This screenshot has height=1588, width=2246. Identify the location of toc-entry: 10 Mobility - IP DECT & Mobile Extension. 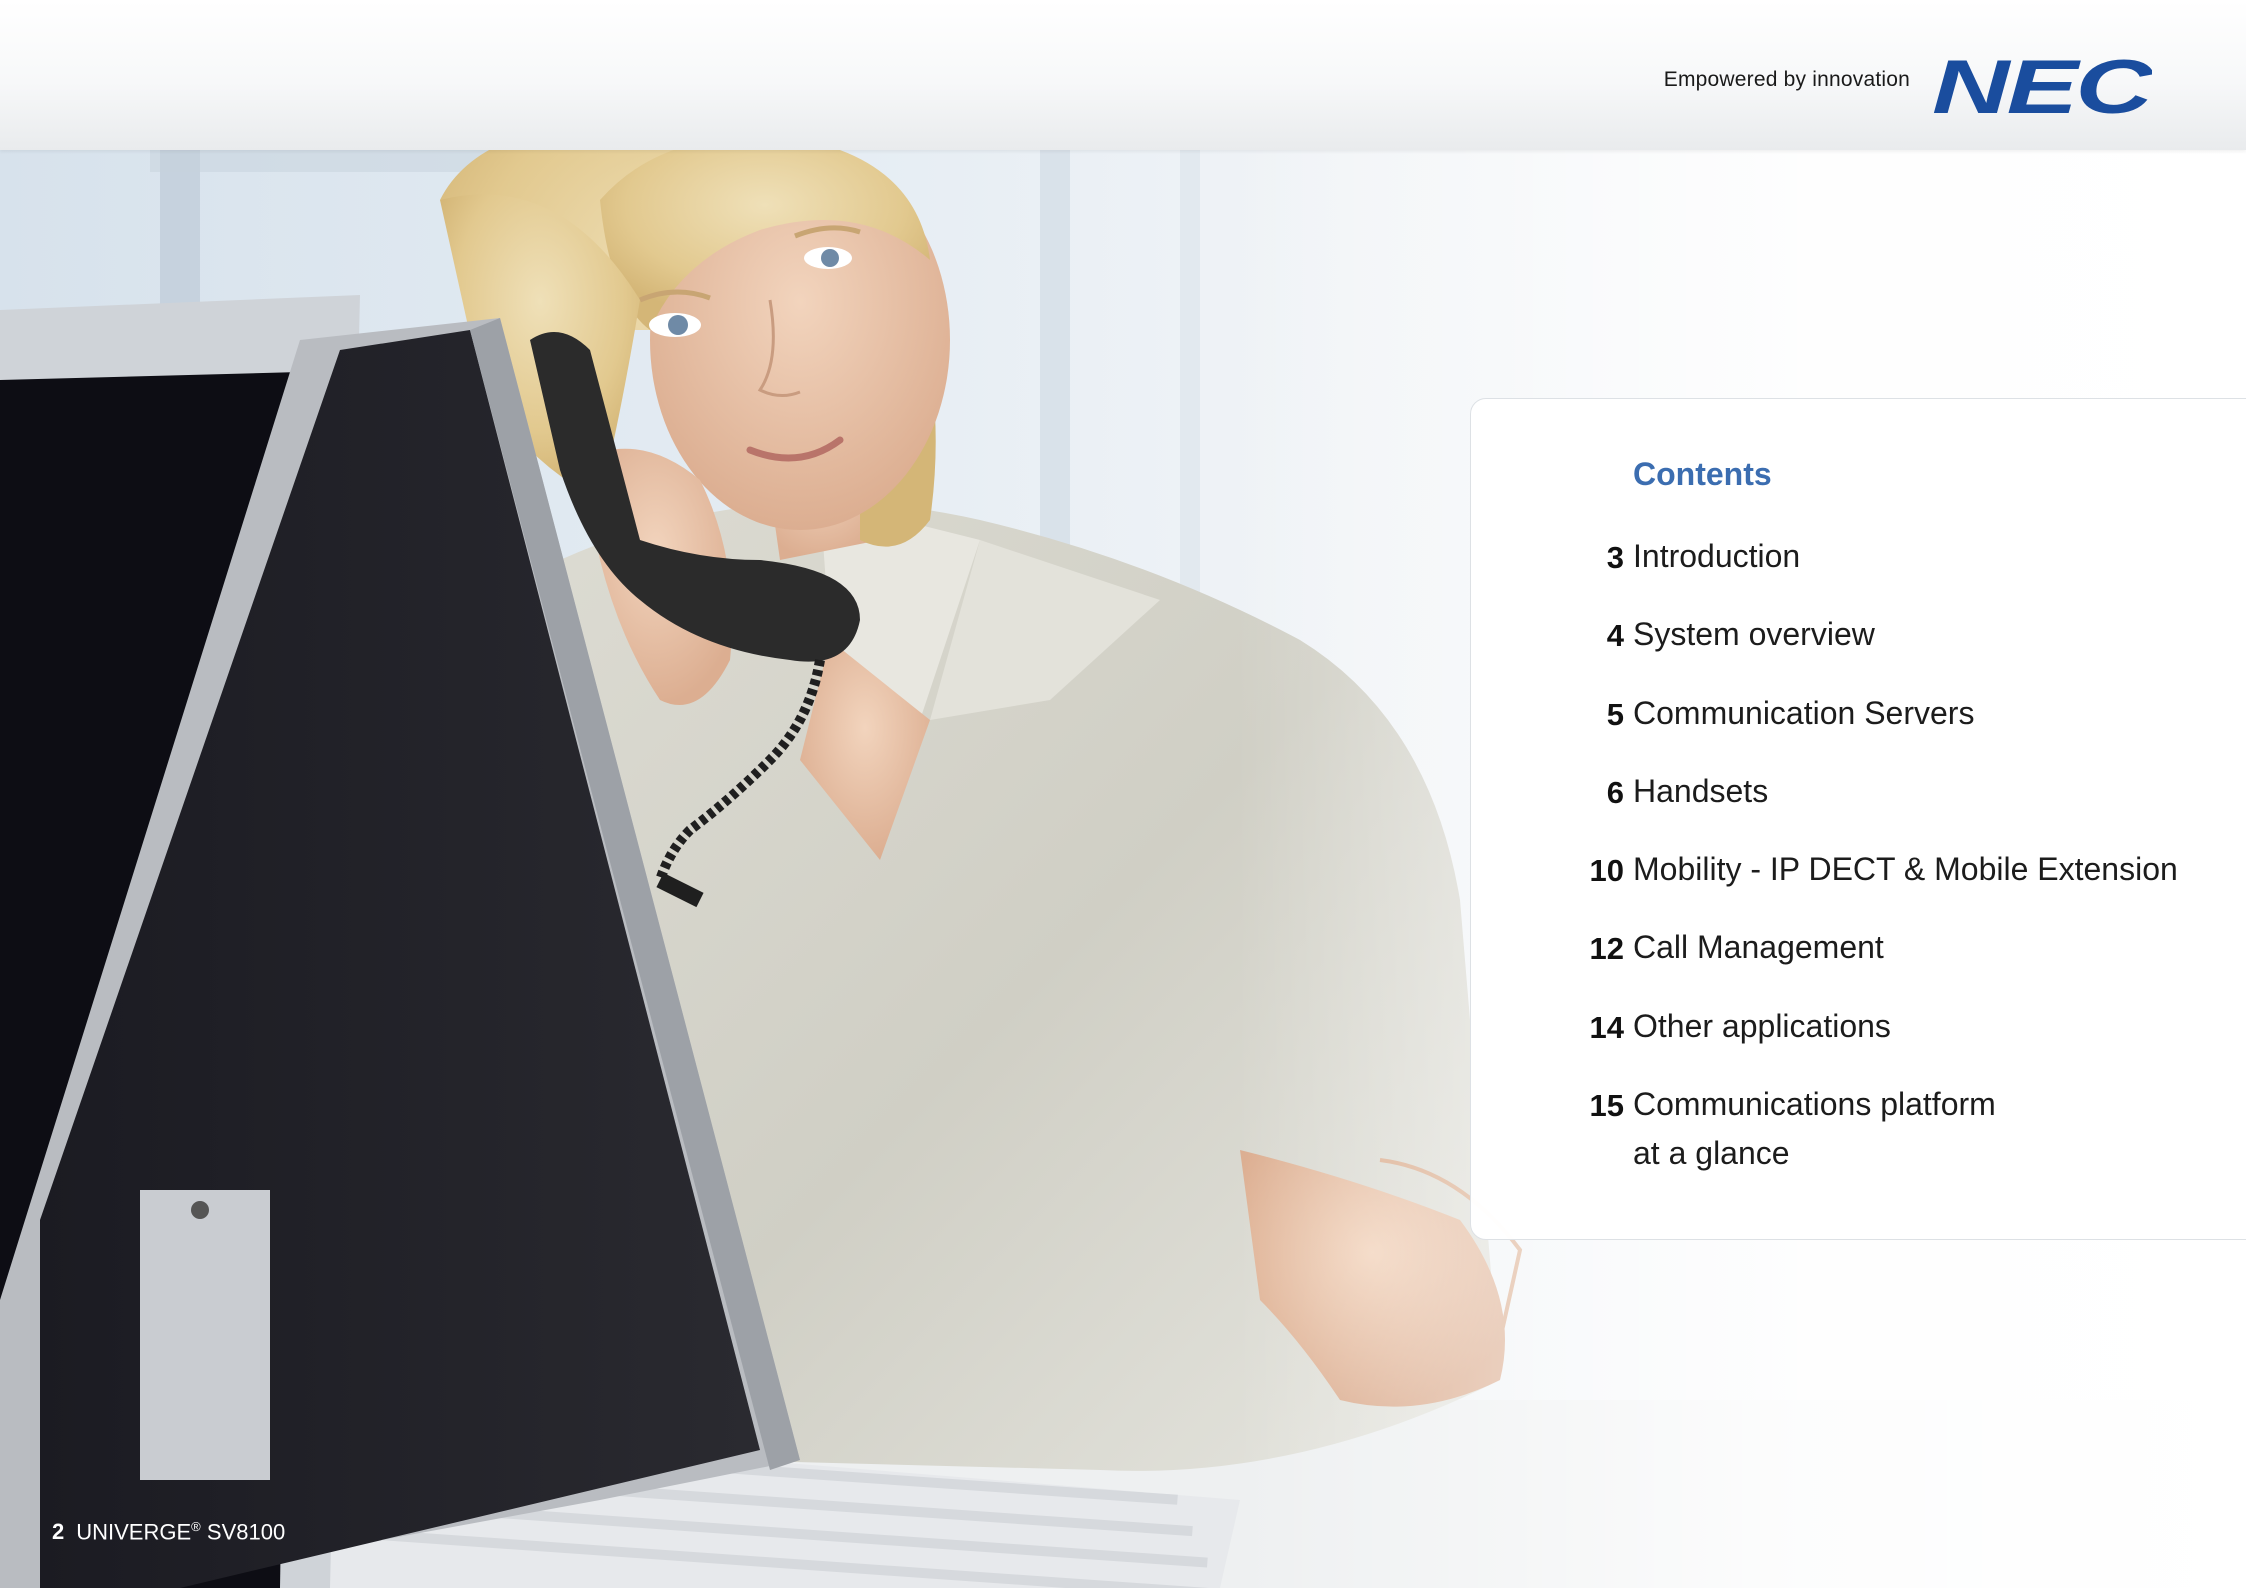
(1858, 891).